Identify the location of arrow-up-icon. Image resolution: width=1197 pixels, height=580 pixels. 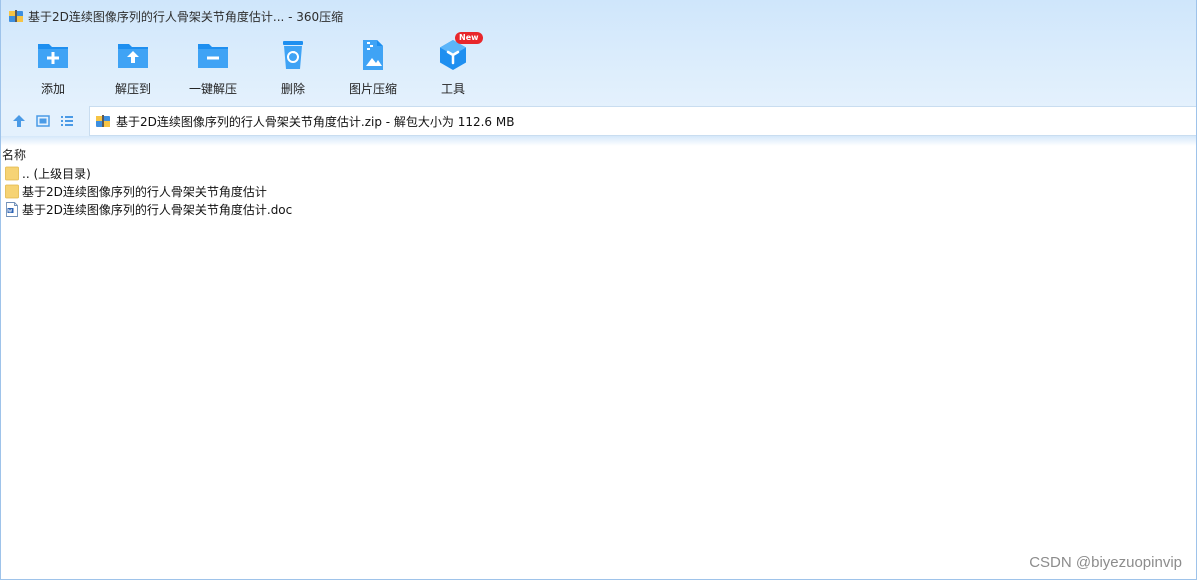
(19, 121).